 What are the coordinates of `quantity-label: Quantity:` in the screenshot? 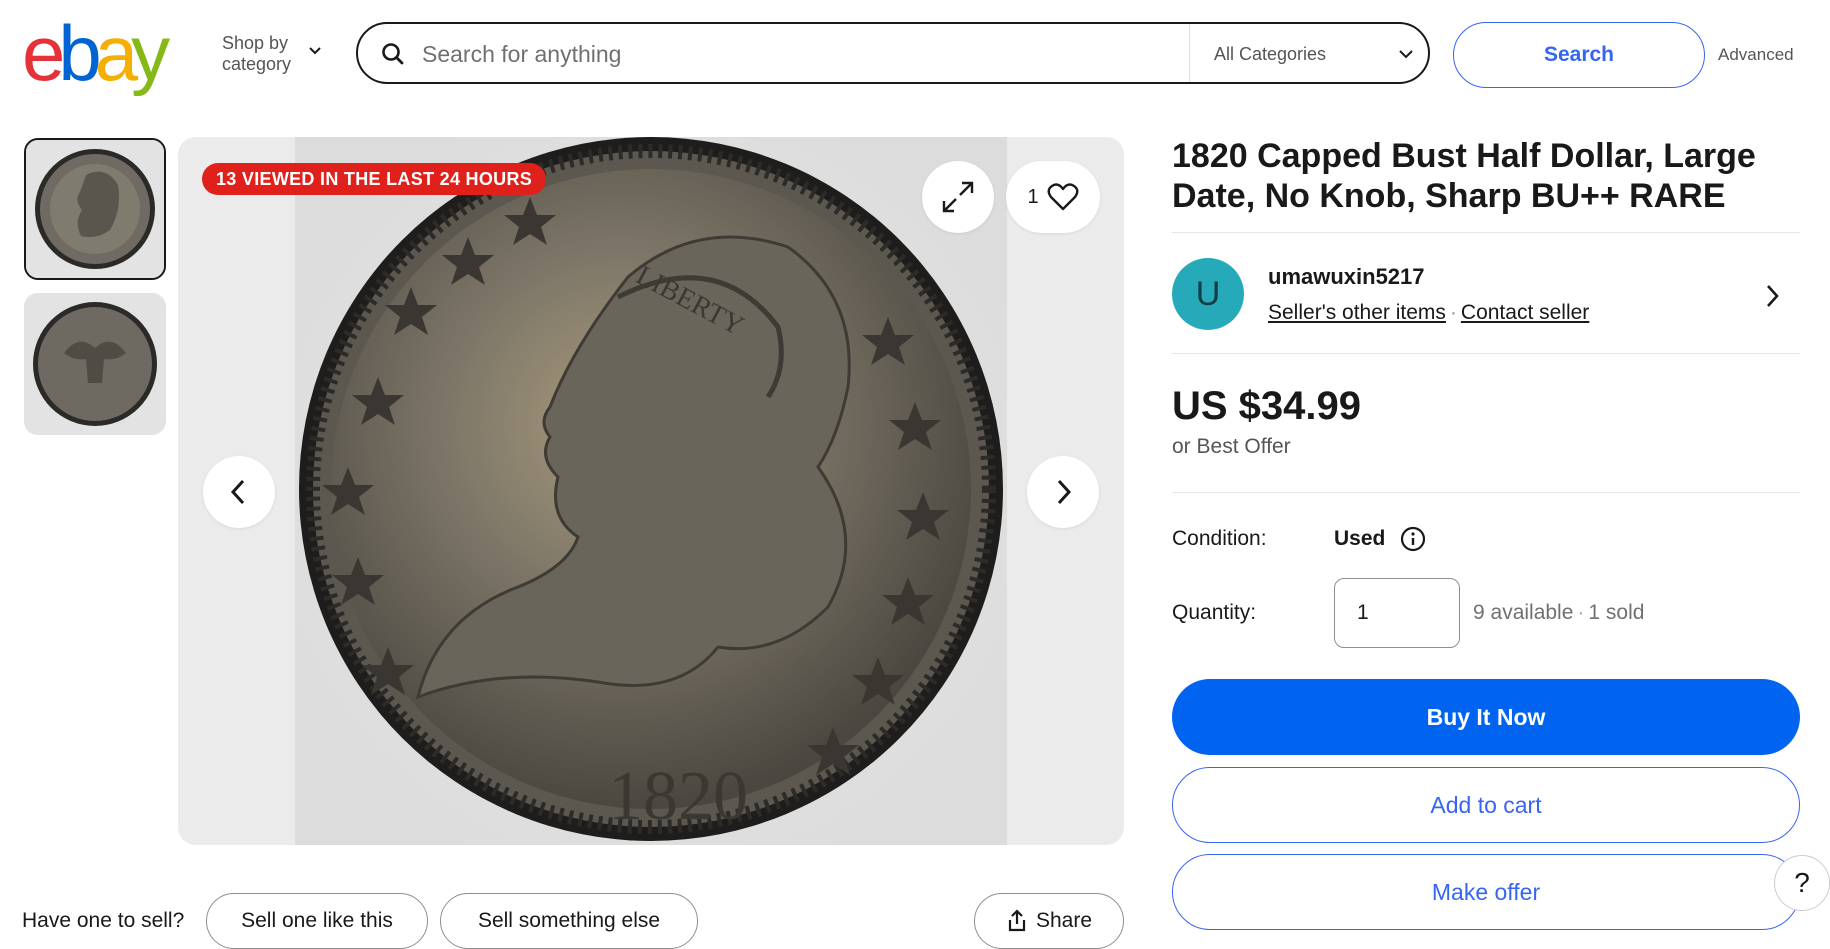 It's located at (1214, 612).